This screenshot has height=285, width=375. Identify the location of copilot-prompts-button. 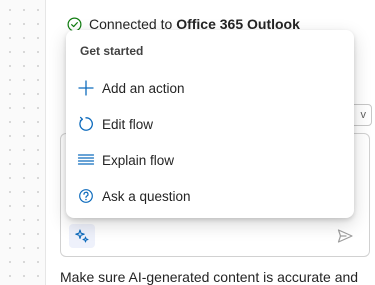
(82, 236).